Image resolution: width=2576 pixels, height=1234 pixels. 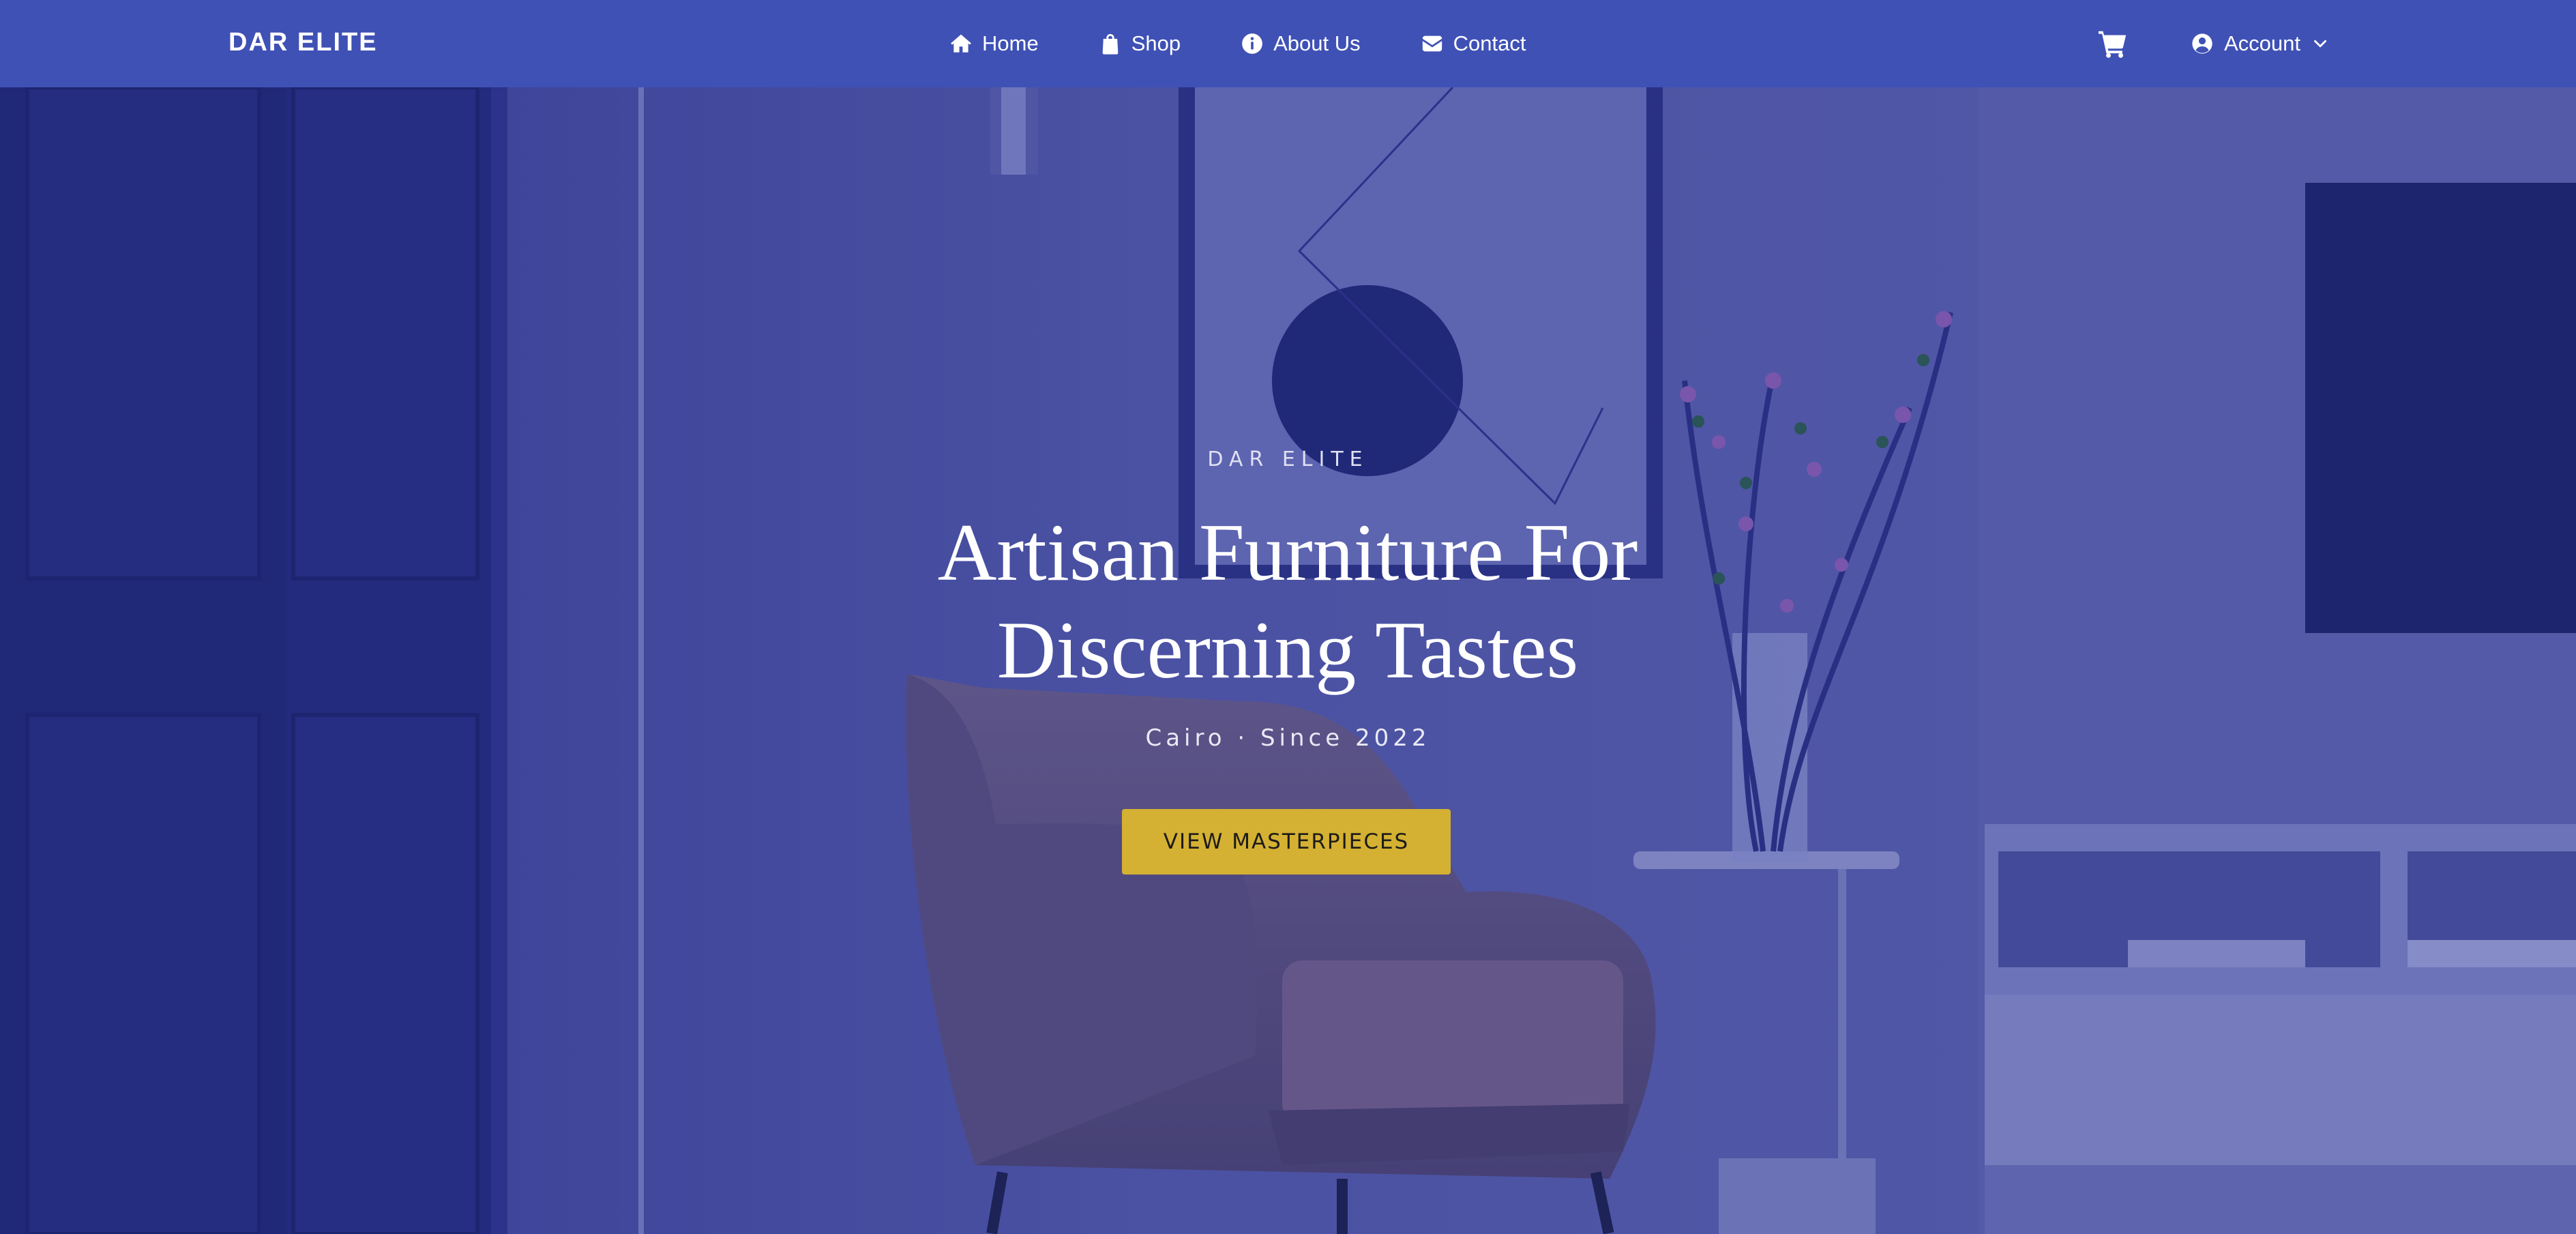 I want to click on nav-item-label: Contact, so click(x=1489, y=43).